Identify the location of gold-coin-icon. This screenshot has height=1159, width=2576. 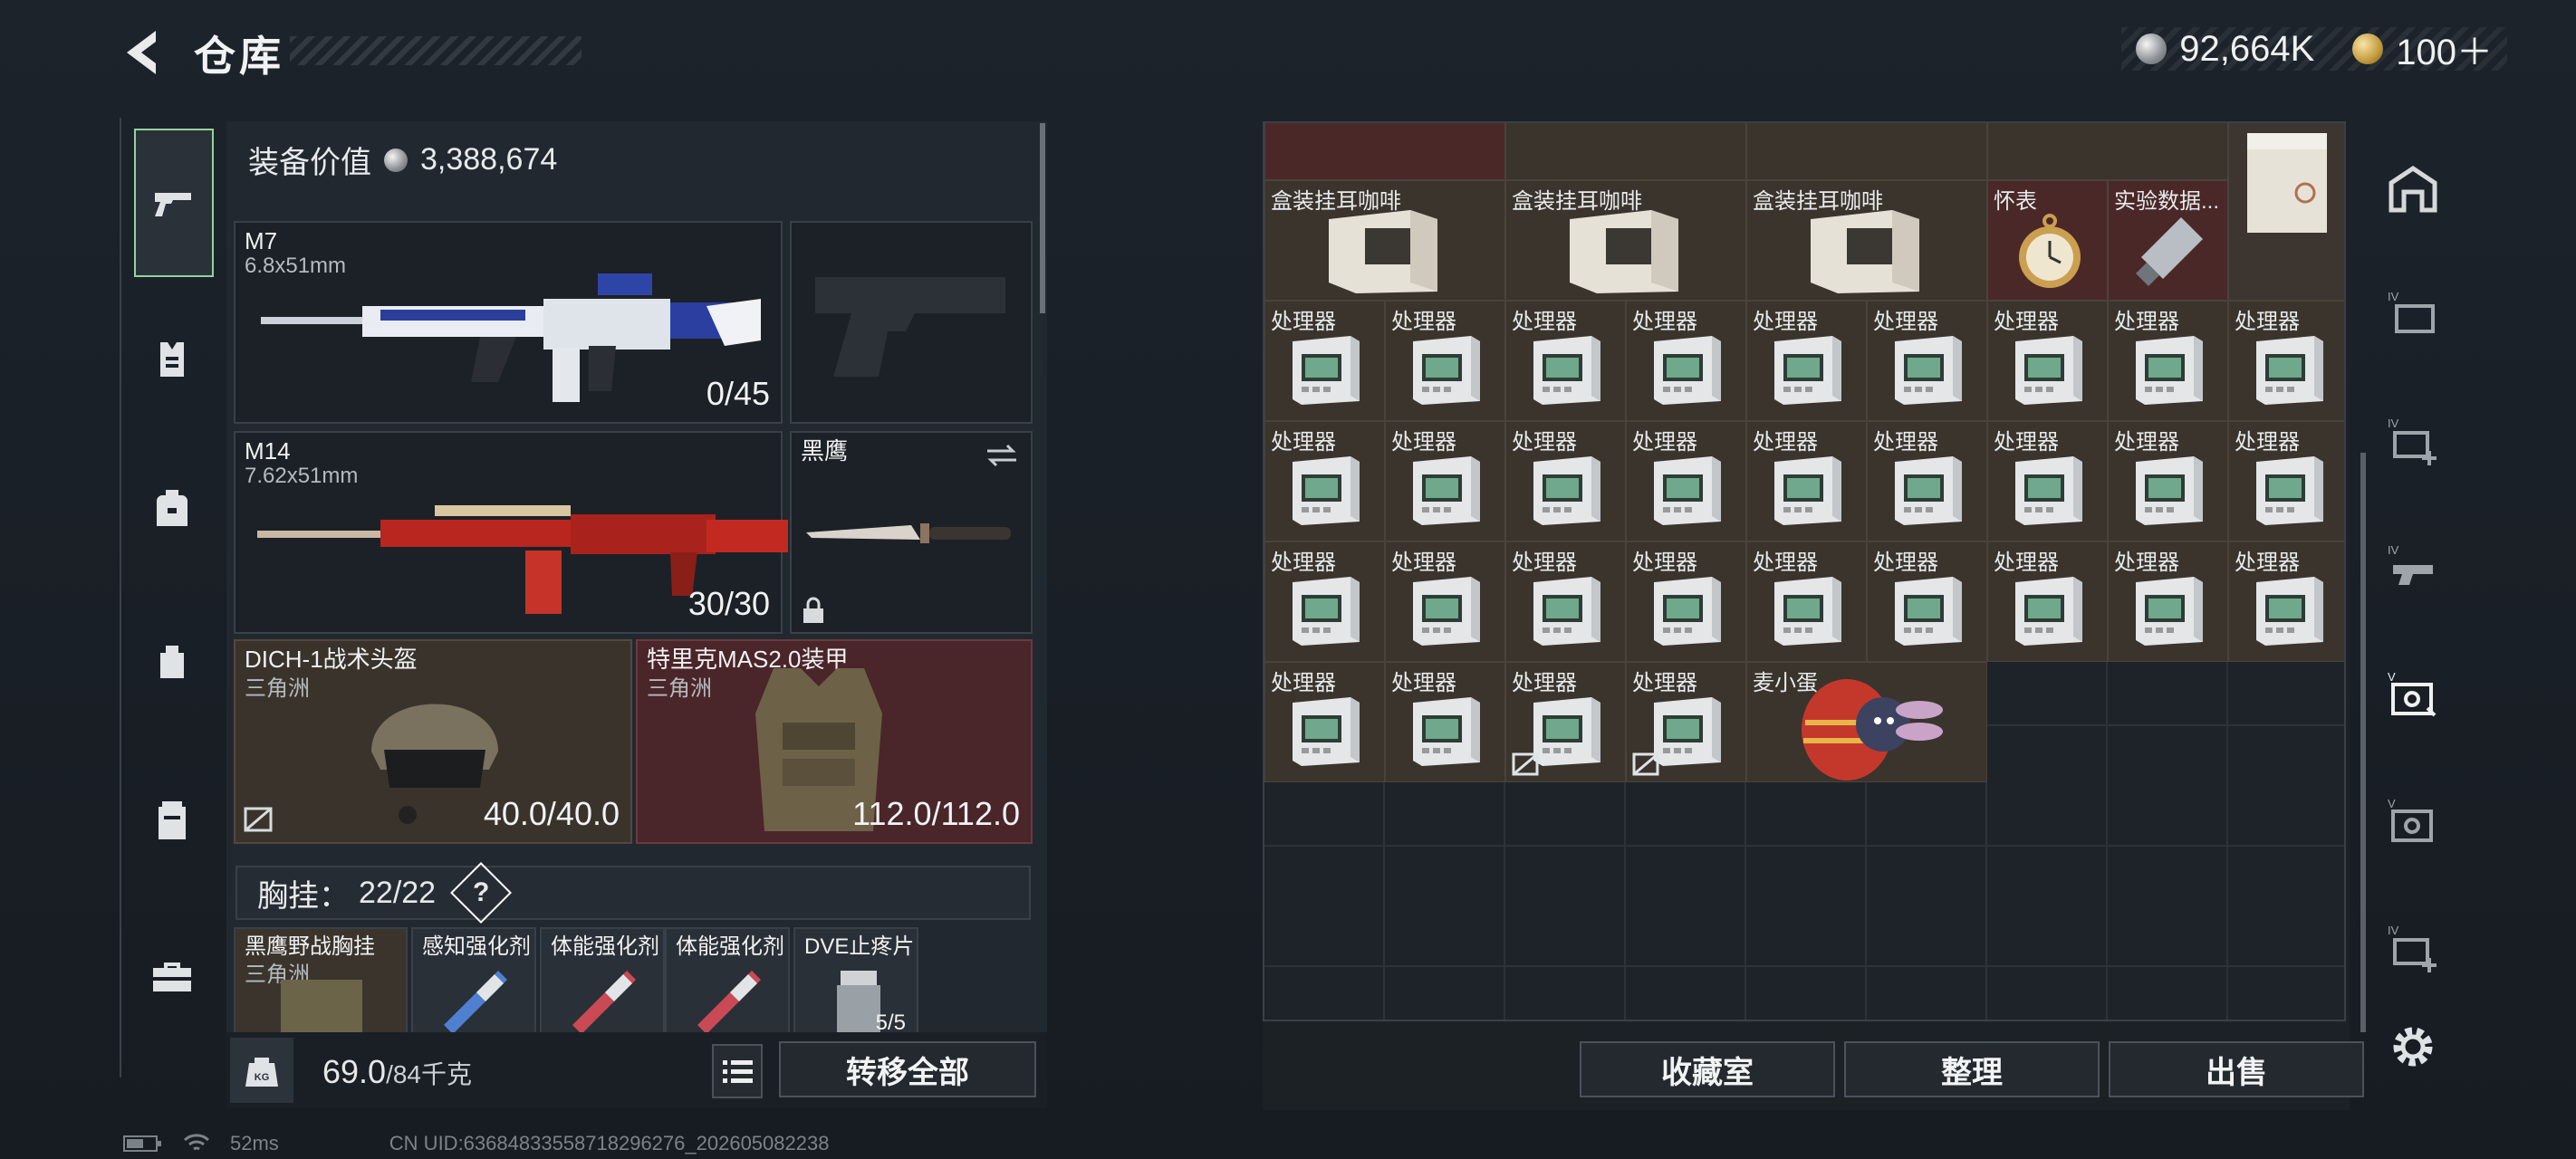
(2368, 49).